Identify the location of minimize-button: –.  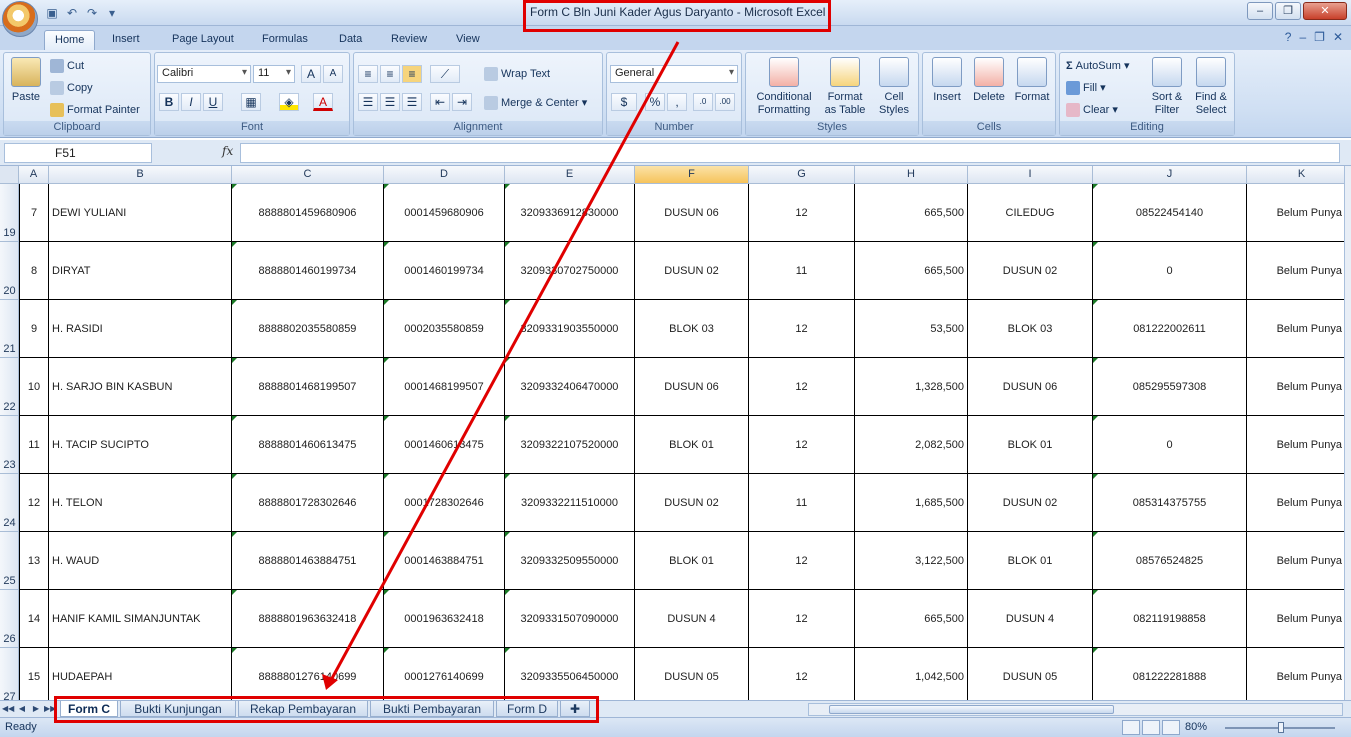
(1260, 11).